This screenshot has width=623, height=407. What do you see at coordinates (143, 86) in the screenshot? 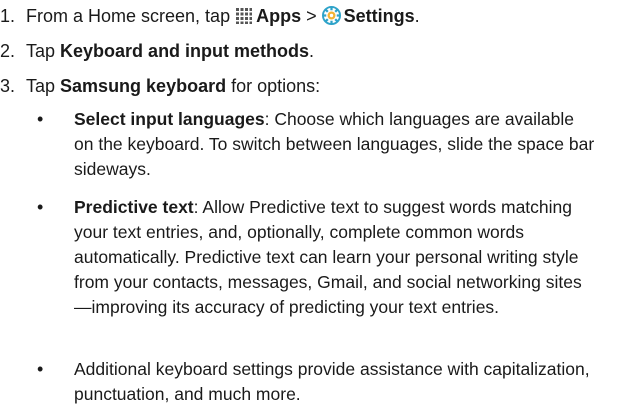
I see `samsung-keyboard-label: Samsung keyboard` at bounding box center [143, 86].